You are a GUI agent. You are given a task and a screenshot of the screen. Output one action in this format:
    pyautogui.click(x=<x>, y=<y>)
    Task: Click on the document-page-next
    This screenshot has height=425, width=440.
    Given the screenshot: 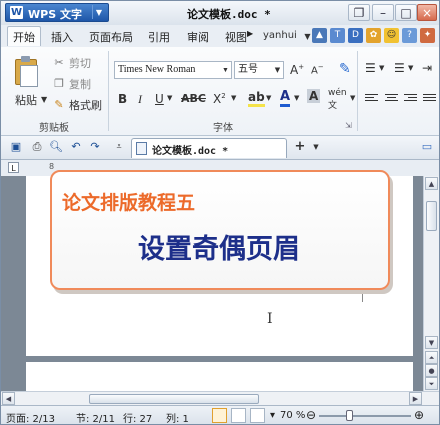 What is the action you would take?
    pyautogui.click(x=219, y=376)
    